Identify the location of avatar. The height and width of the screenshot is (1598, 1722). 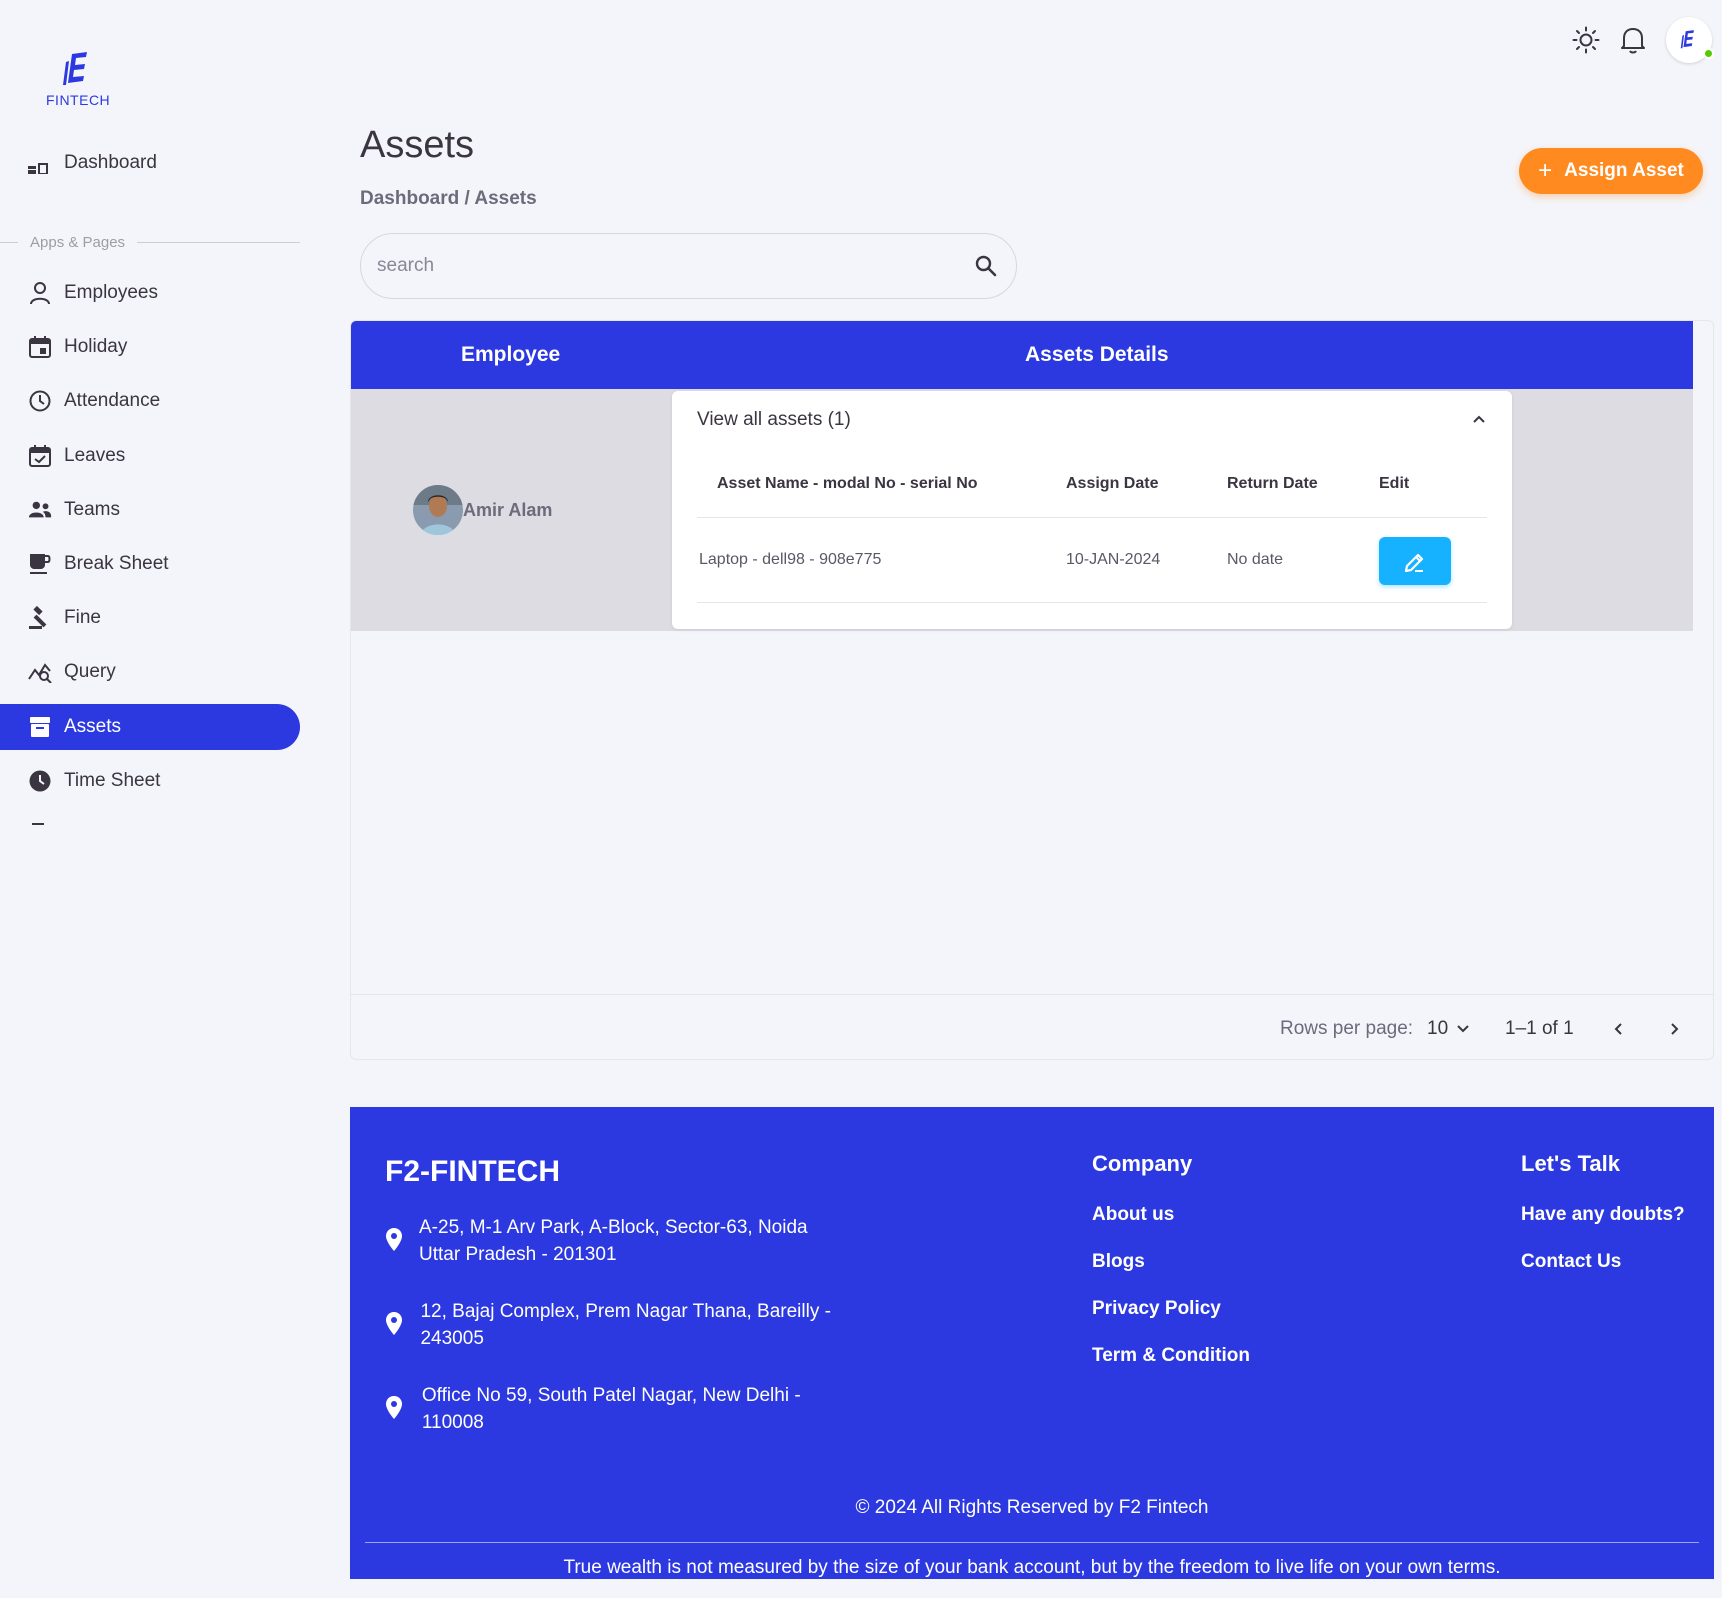
(438, 510).